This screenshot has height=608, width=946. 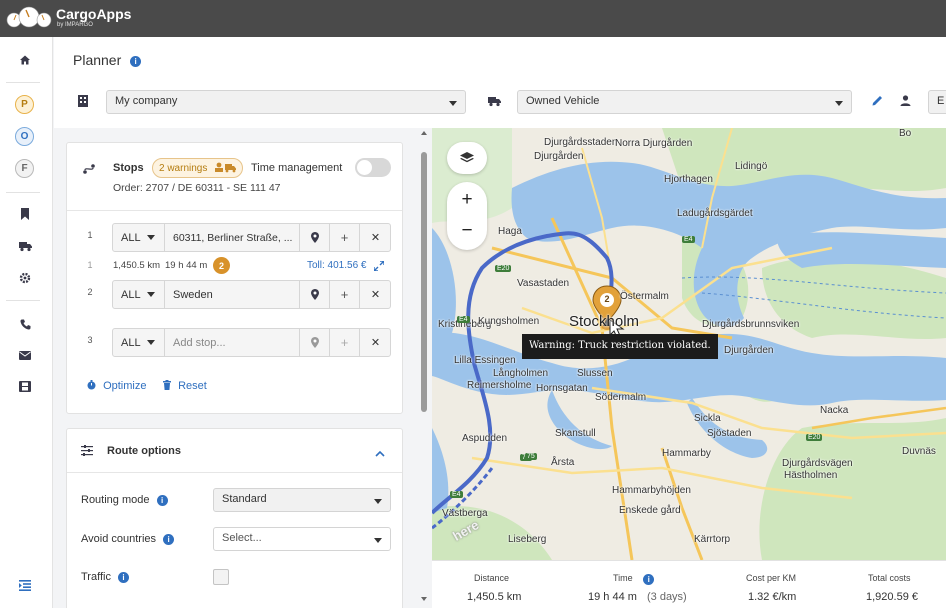 I want to click on reset-button: Reset, so click(x=185, y=386).